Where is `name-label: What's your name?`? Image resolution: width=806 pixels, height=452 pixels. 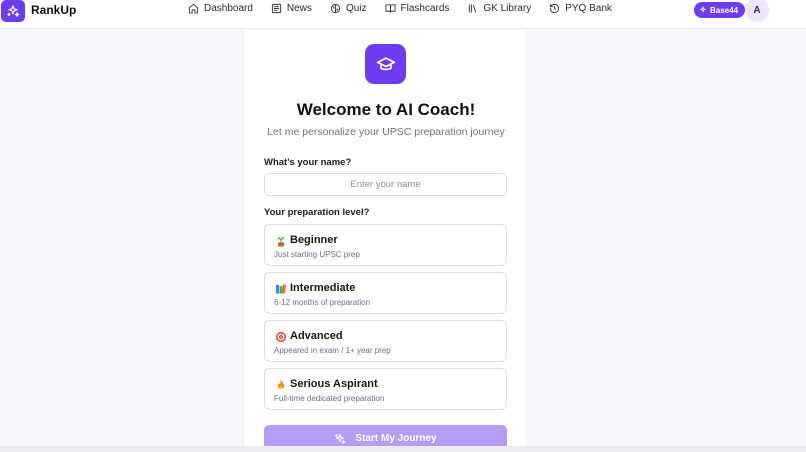 name-label: What's your name? is located at coordinates (308, 162).